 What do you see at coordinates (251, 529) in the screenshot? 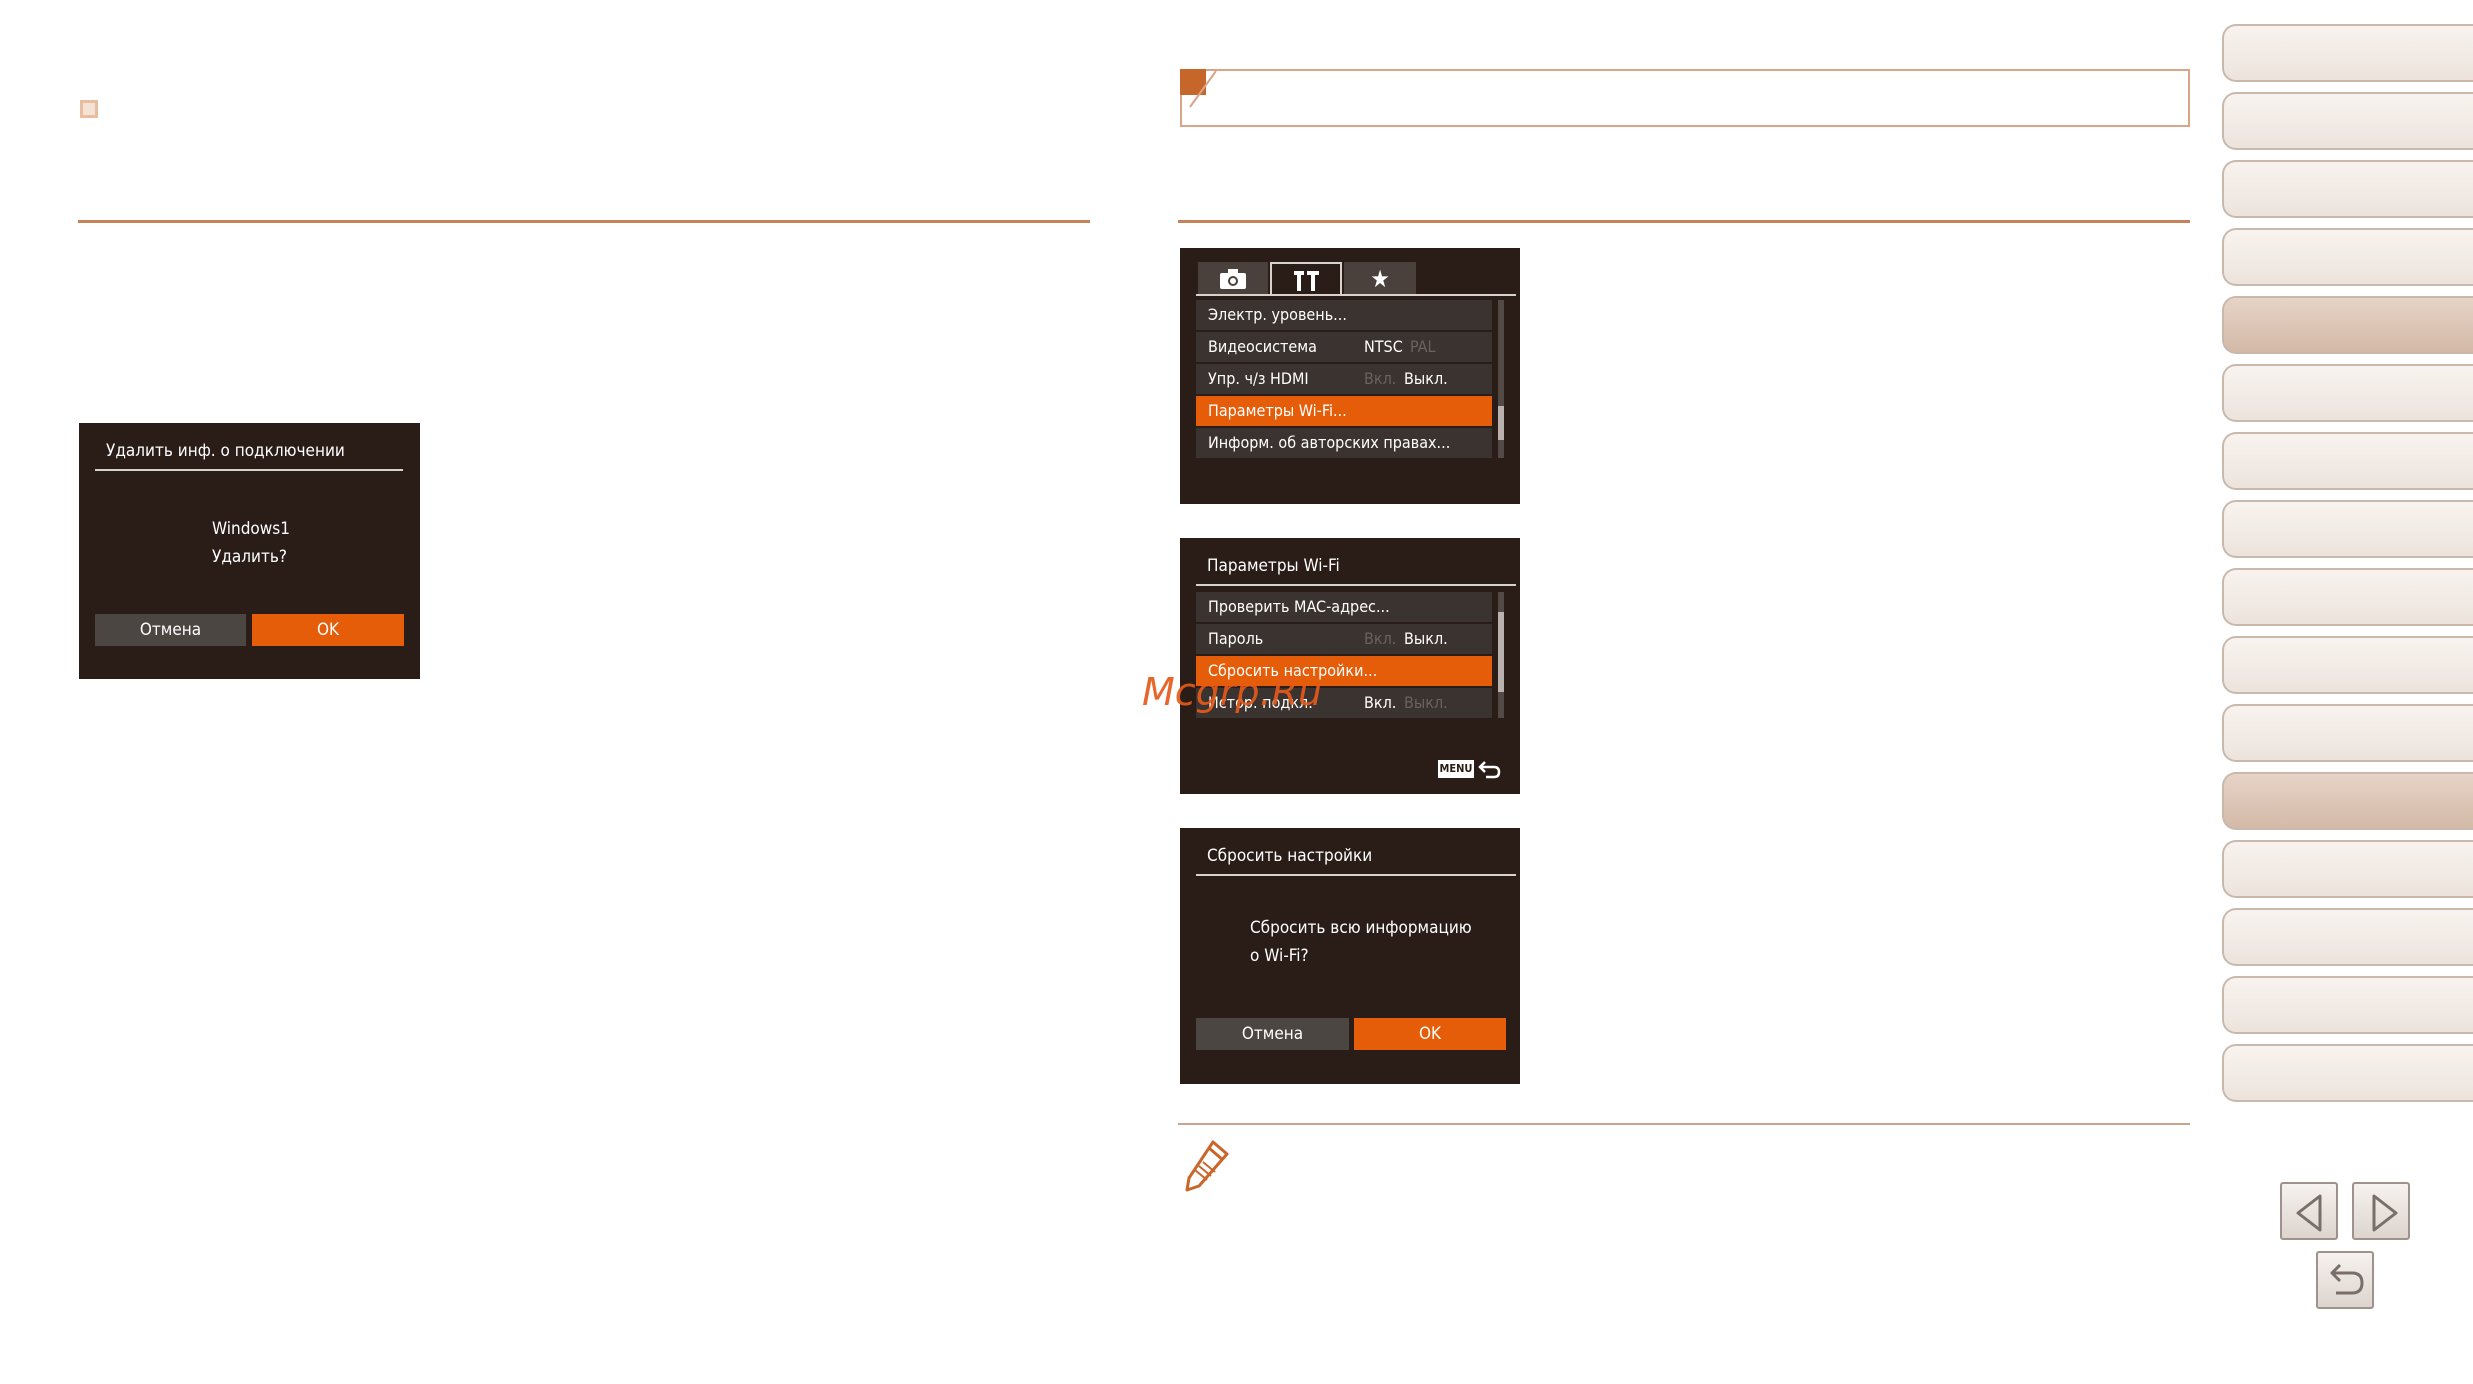
I see `device-name: Windows1` at bounding box center [251, 529].